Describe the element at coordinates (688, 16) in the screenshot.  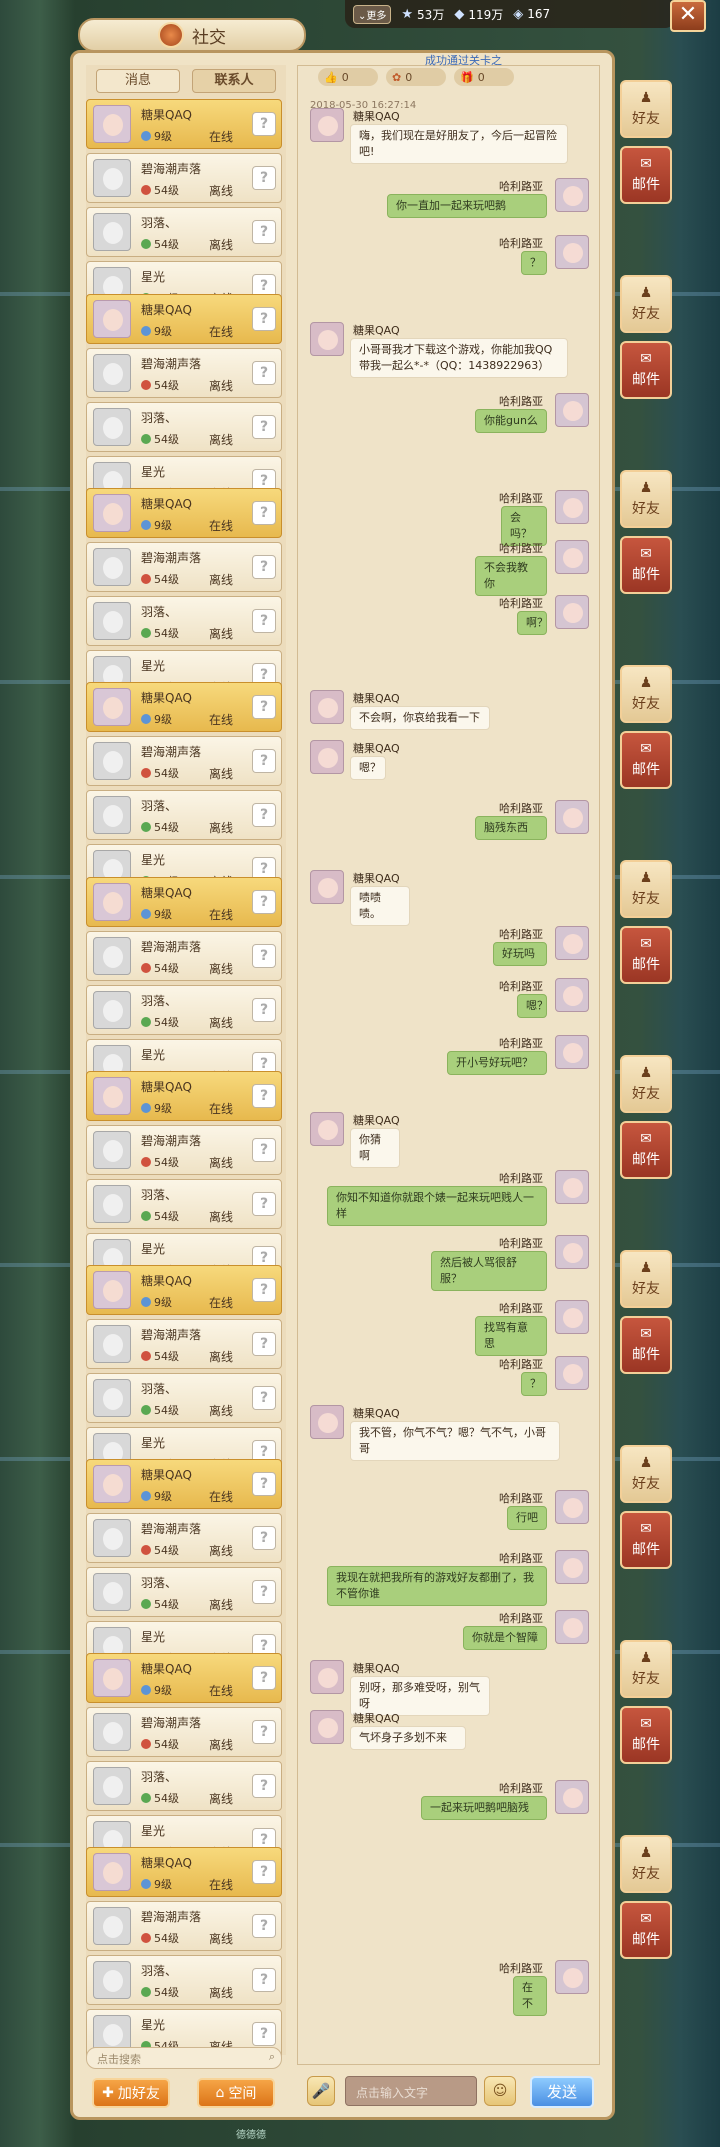
I see `close-button: ✕` at that location.